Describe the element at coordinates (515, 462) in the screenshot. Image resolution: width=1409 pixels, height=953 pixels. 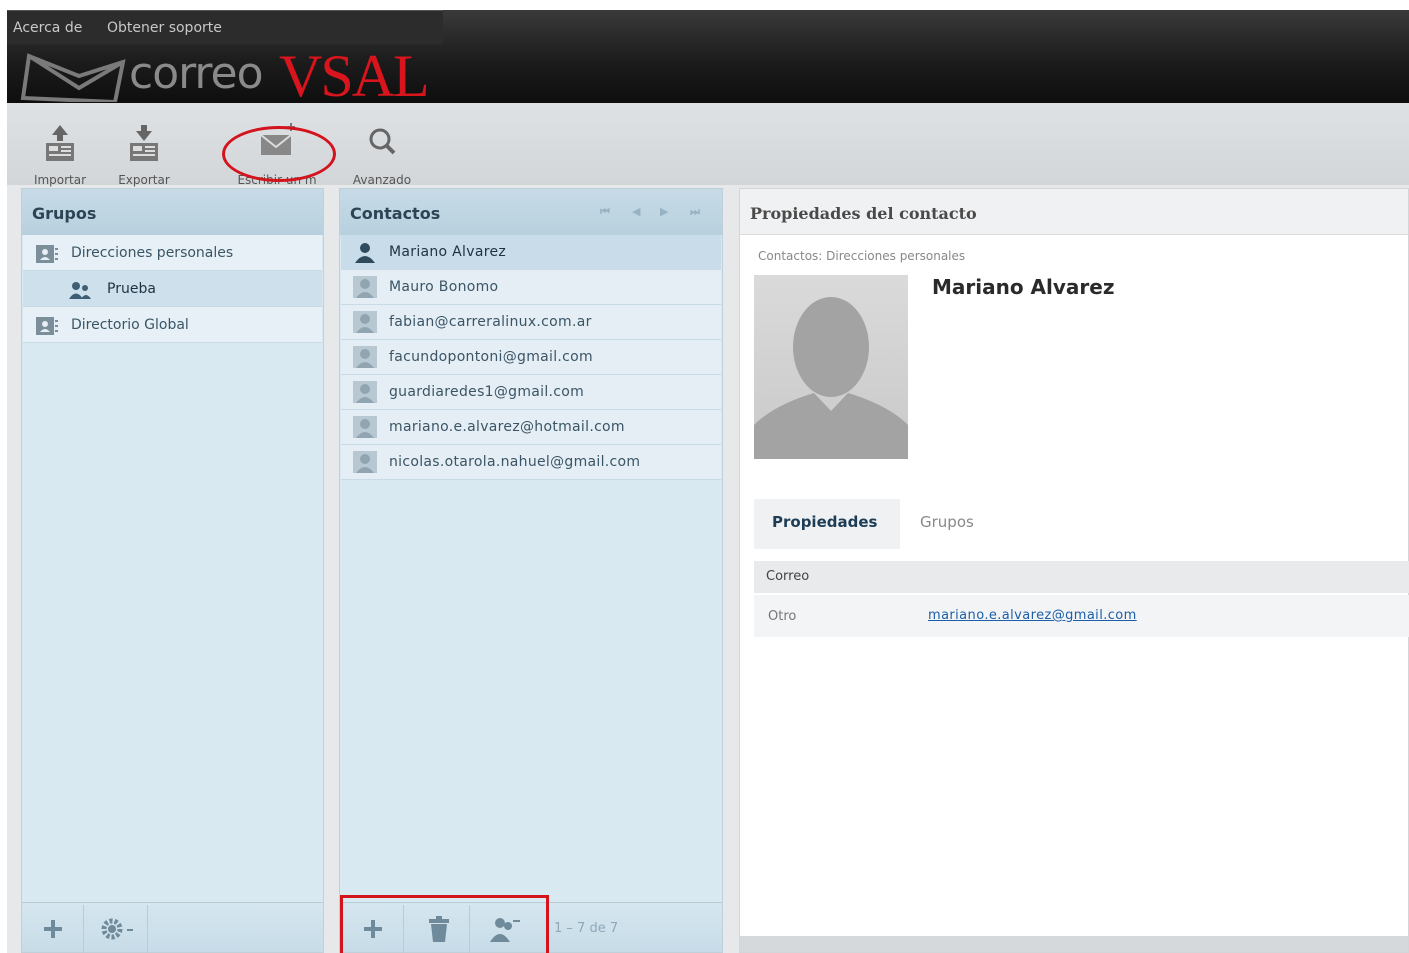
I see `contact-name: nicolas.otarola.nahuel@gmail.com` at that location.